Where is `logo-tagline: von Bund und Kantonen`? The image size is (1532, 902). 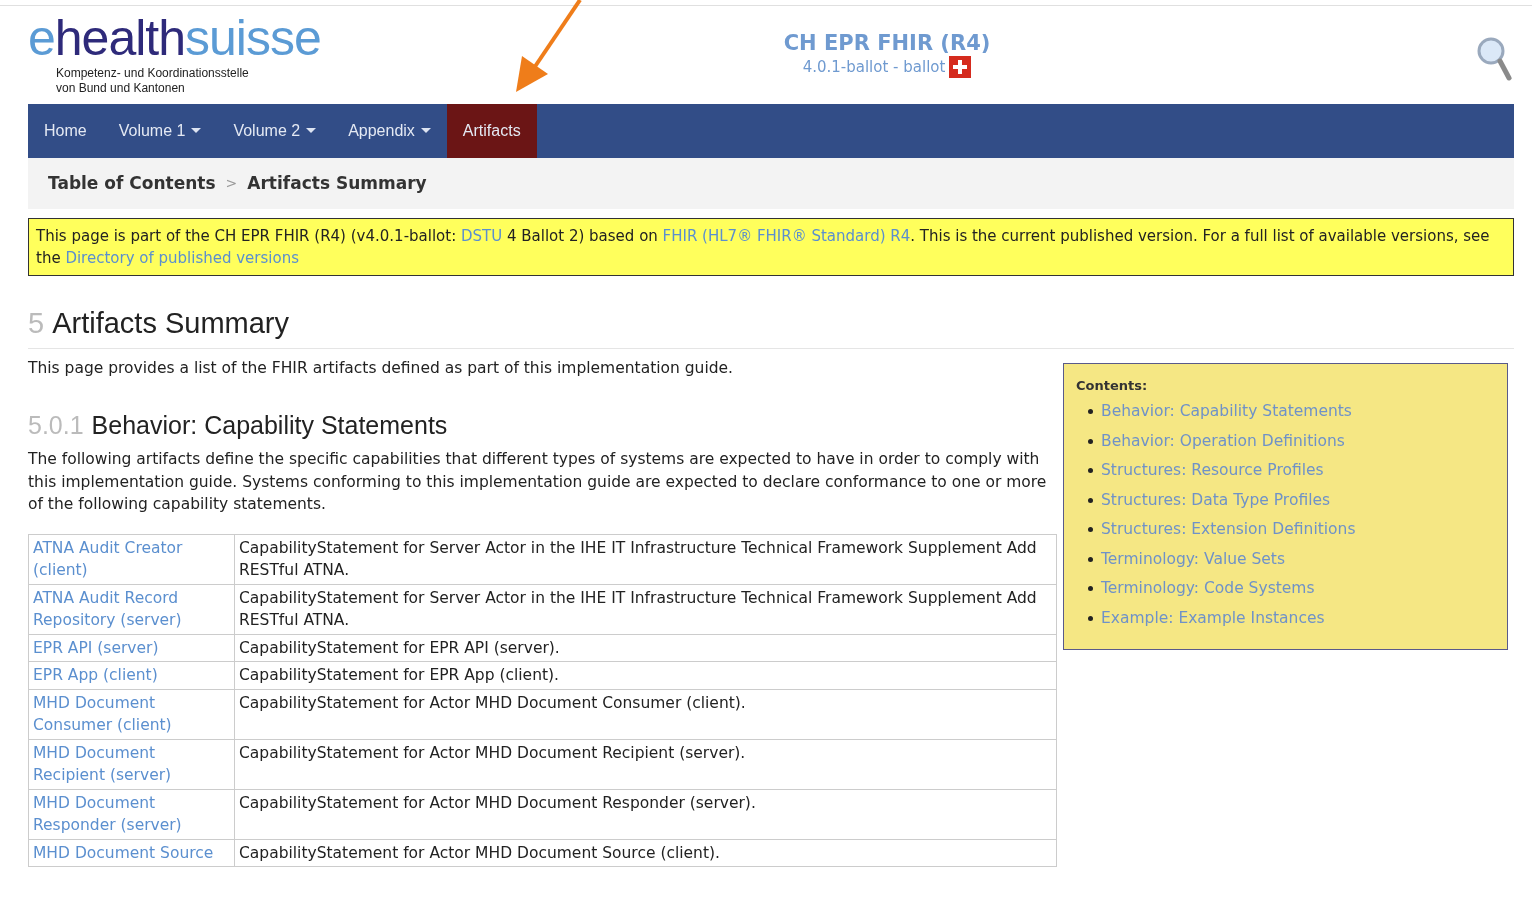
logo-tagline: von Bund und Kantonen is located at coordinates (120, 88).